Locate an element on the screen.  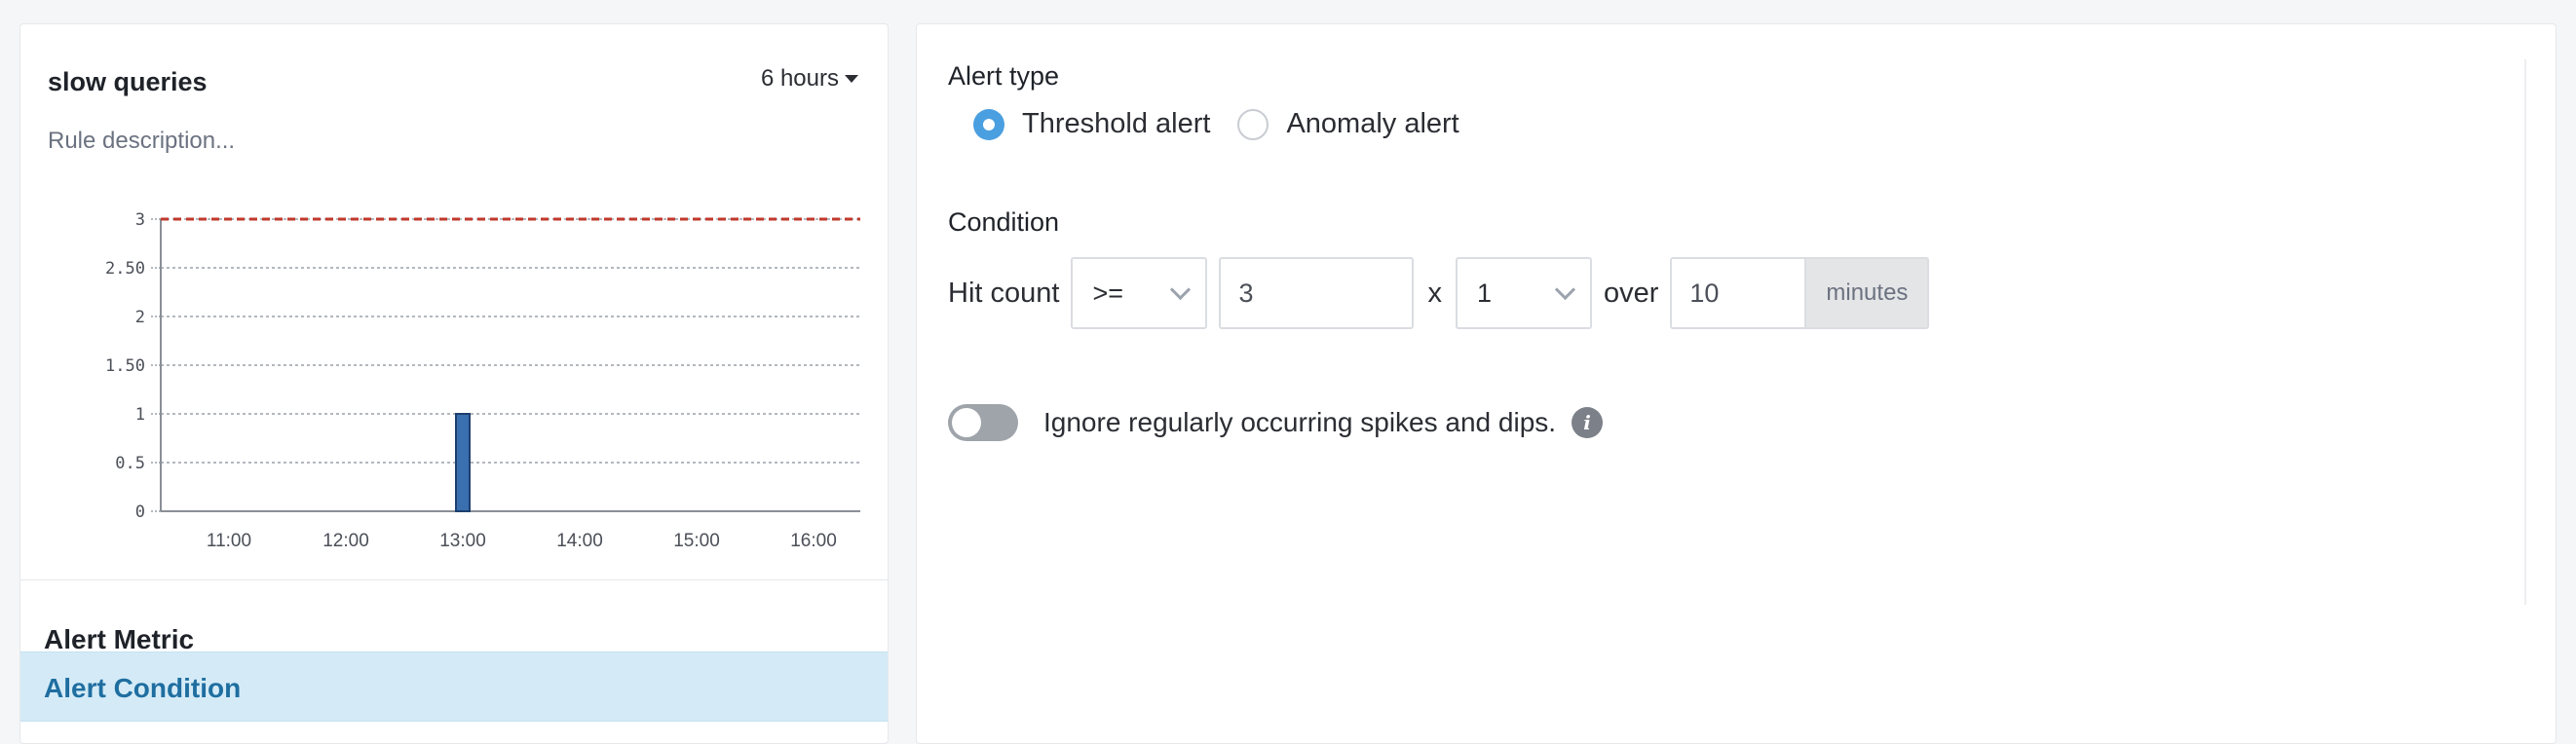
multiplier-select: 1 is located at coordinates (1523, 293).